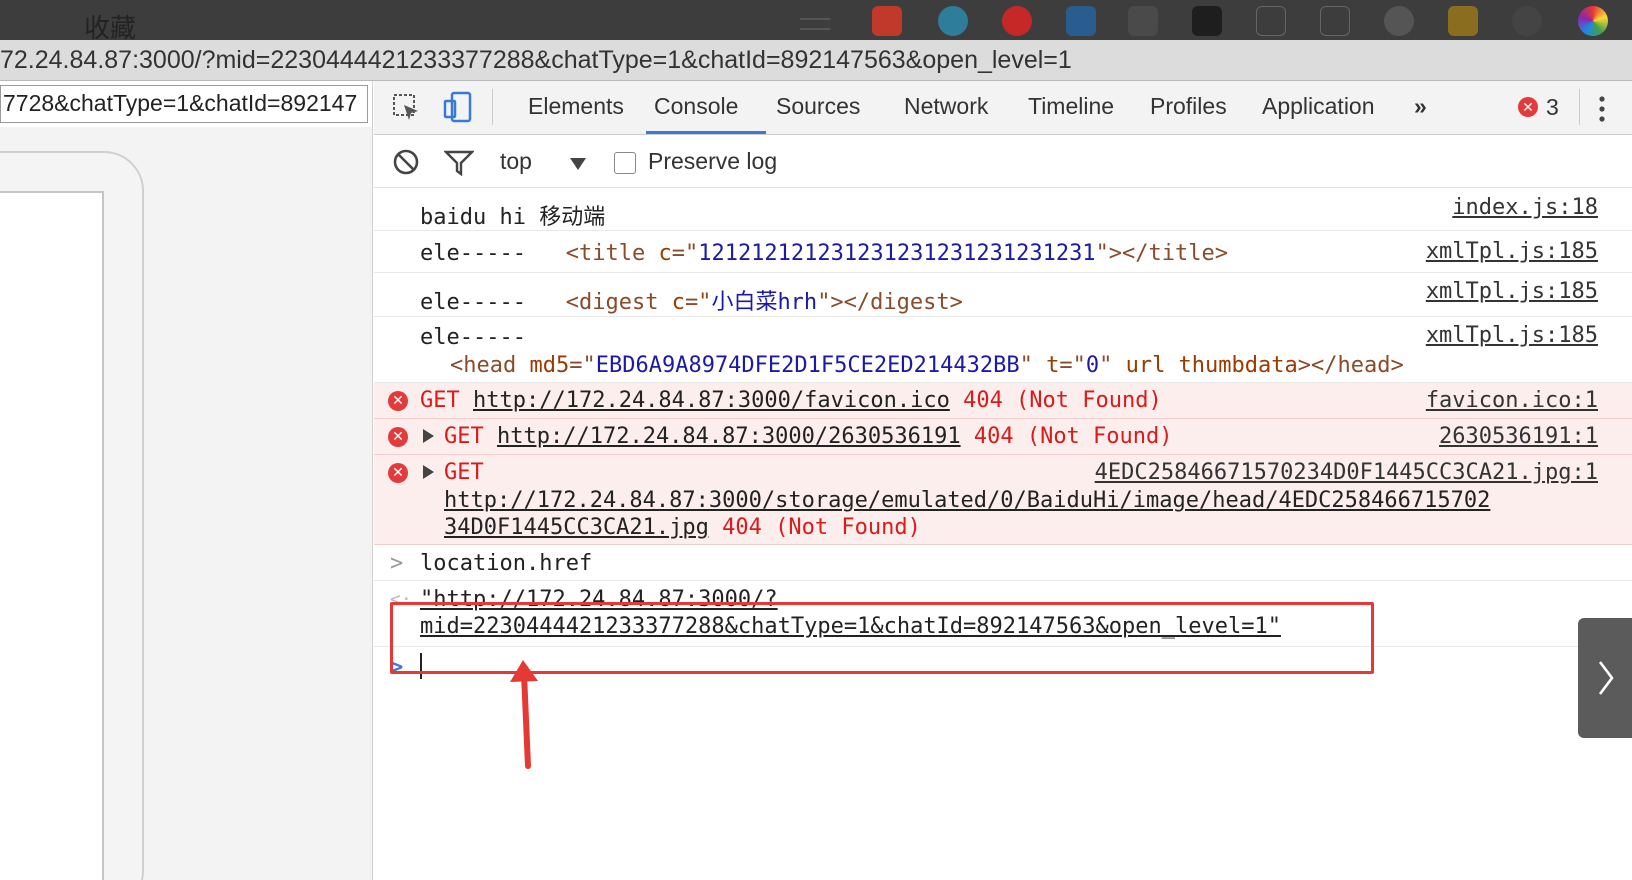 This screenshot has height=880, width=1632. Describe the element at coordinates (1350, 365) in the screenshot. I see `tag-close: ></head>` at that location.